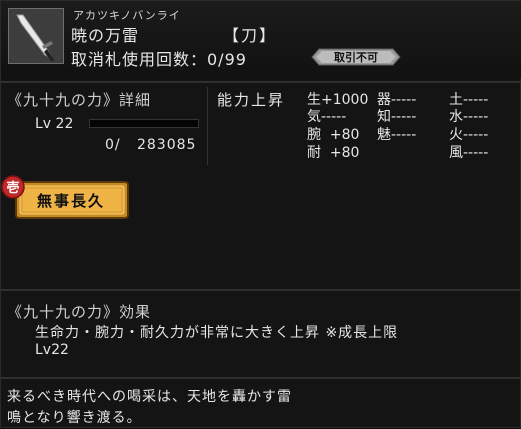 The height and width of the screenshot is (429, 521). Describe the element at coordinates (217, 333) in the screenshot. I see `skill-effect-text: 生命力・腕力・耐久力が非常に大きく上昇 ※成長上限` at that location.